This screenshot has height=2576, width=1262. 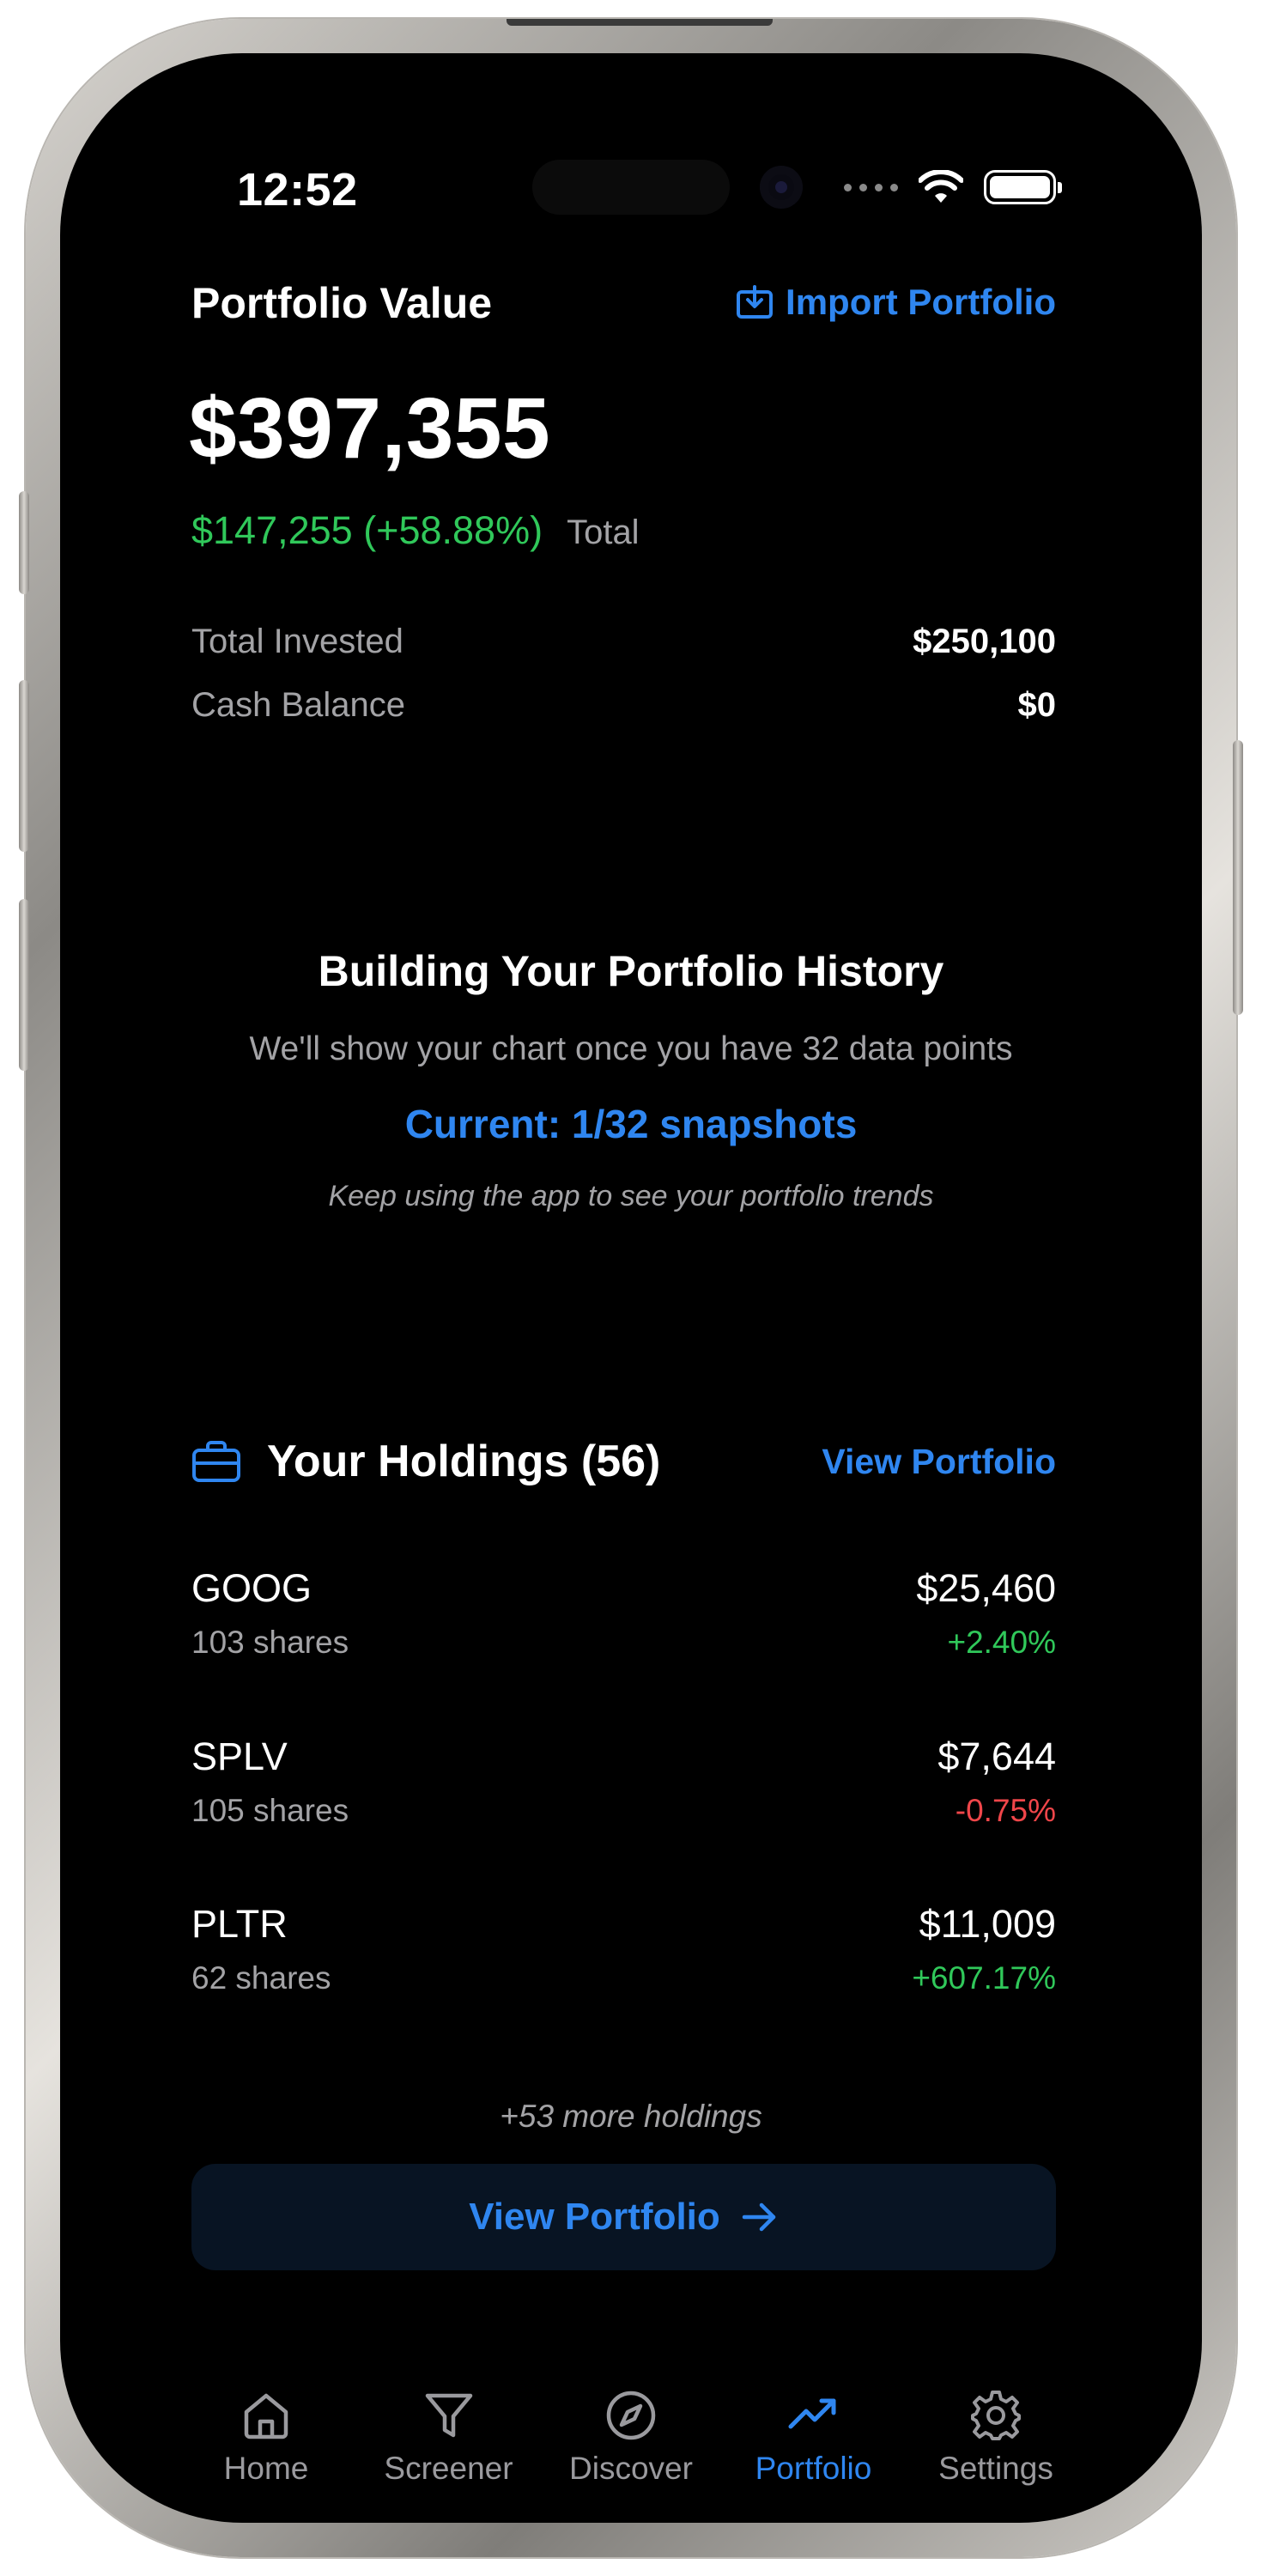 What do you see at coordinates (813, 2468) in the screenshot?
I see `tab-label: Portfolio` at bounding box center [813, 2468].